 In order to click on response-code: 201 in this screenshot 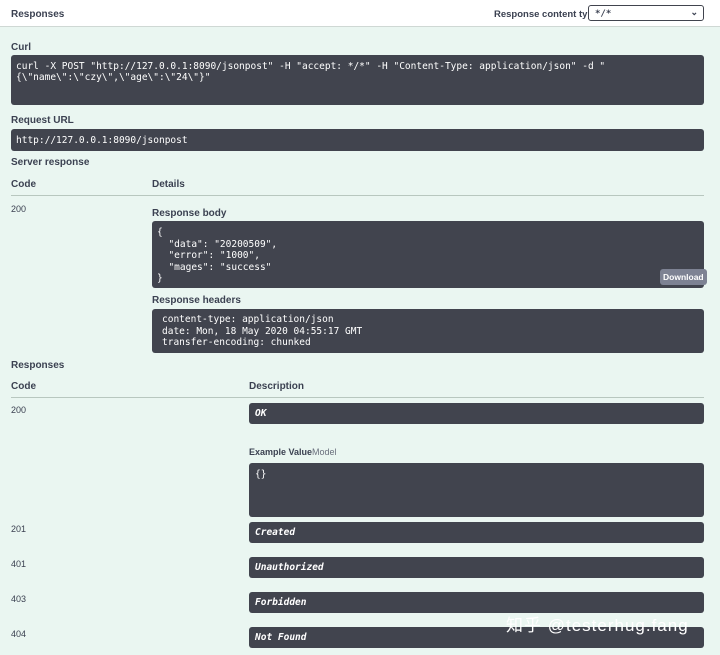, I will do `click(19, 529)`.